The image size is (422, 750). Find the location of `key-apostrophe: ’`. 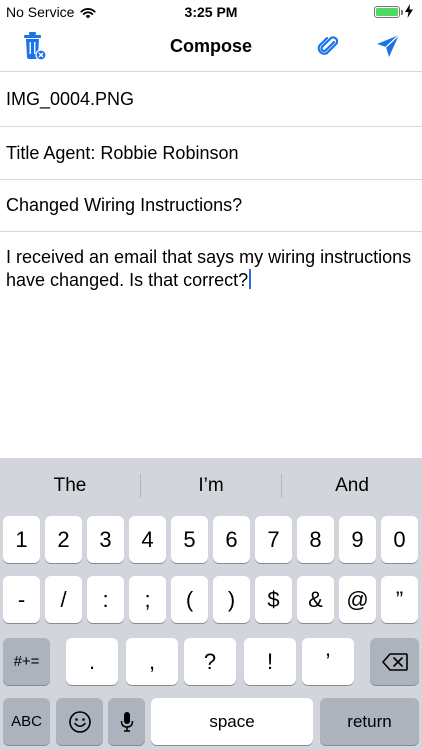

key-apostrophe: ’ is located at coordinates (328, 661).